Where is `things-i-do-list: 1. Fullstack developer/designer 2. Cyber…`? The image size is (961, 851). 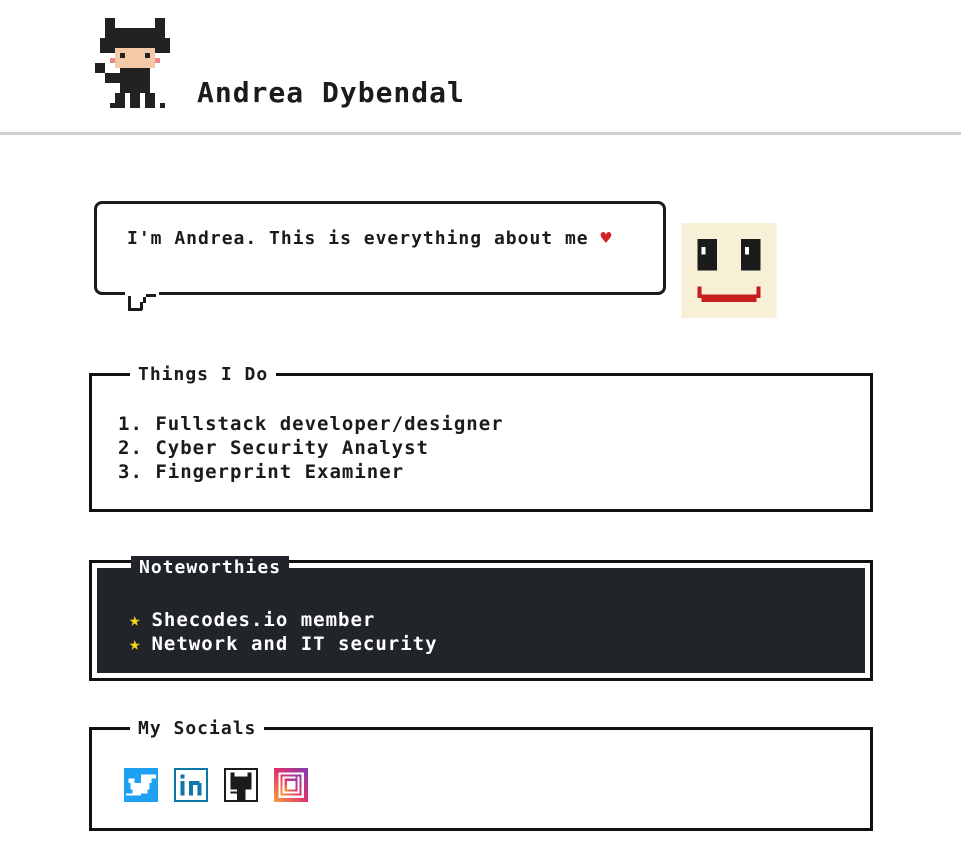 things-i-do-list: 1. Fullstack developer/designer 2. Cyber… is located at coordinates (311, 448).